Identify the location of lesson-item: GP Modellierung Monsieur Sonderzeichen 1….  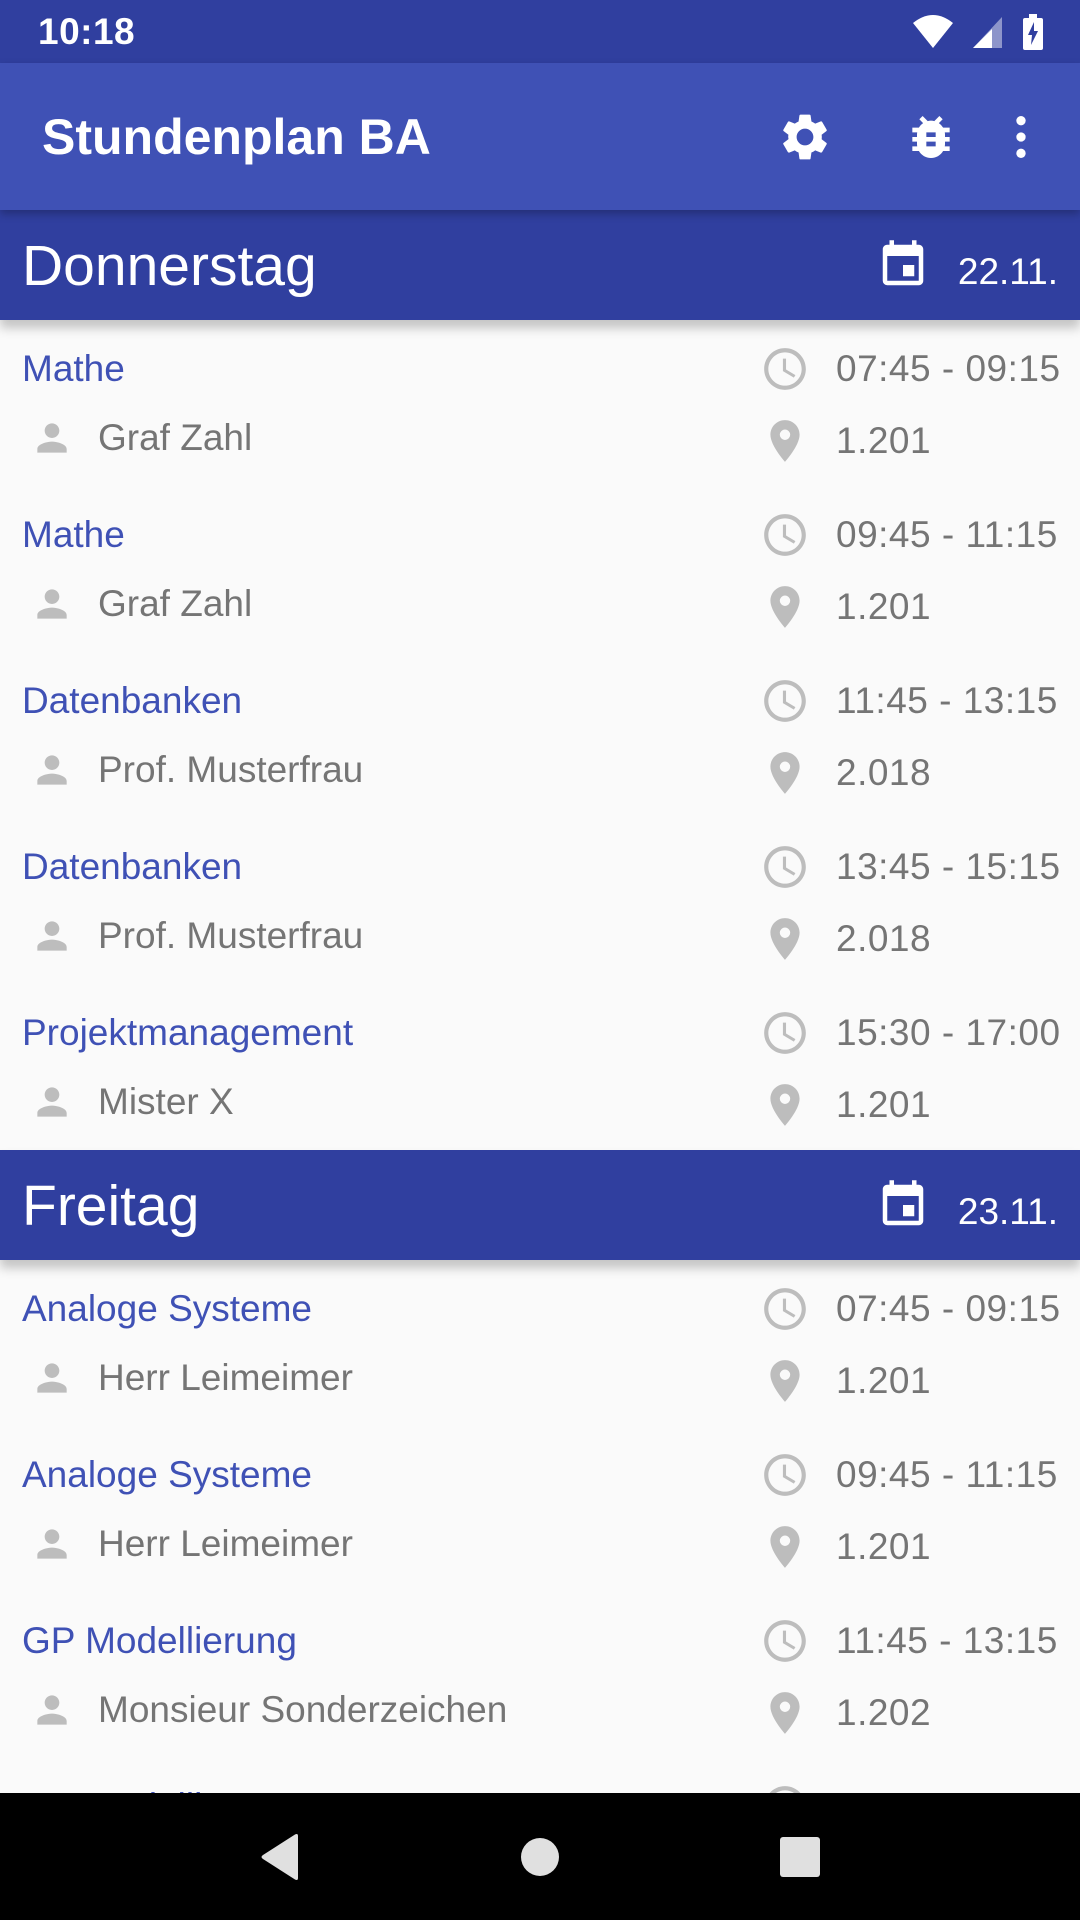
(540, 1675).